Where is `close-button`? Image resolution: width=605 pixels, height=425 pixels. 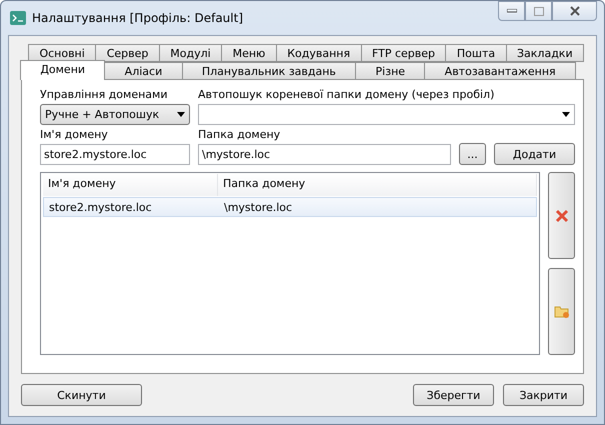
close-button is located at coordinates (574, 11).